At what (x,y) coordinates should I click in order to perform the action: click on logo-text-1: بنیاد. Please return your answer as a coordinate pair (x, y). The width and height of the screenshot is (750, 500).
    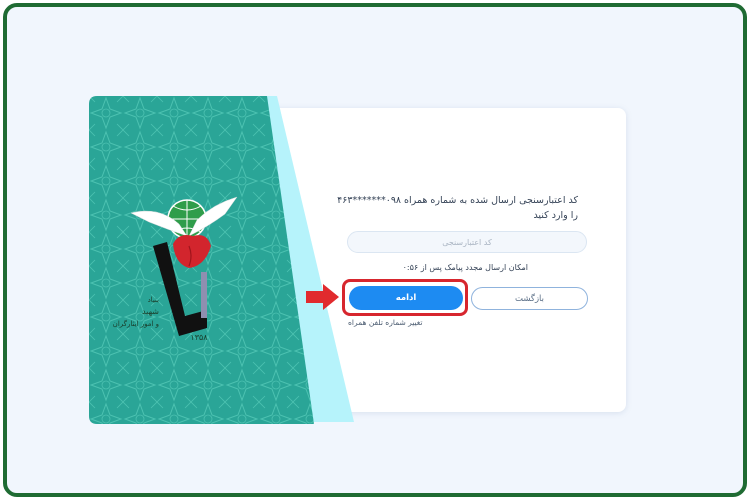
    Looking at the image, I should click on (153, 300).